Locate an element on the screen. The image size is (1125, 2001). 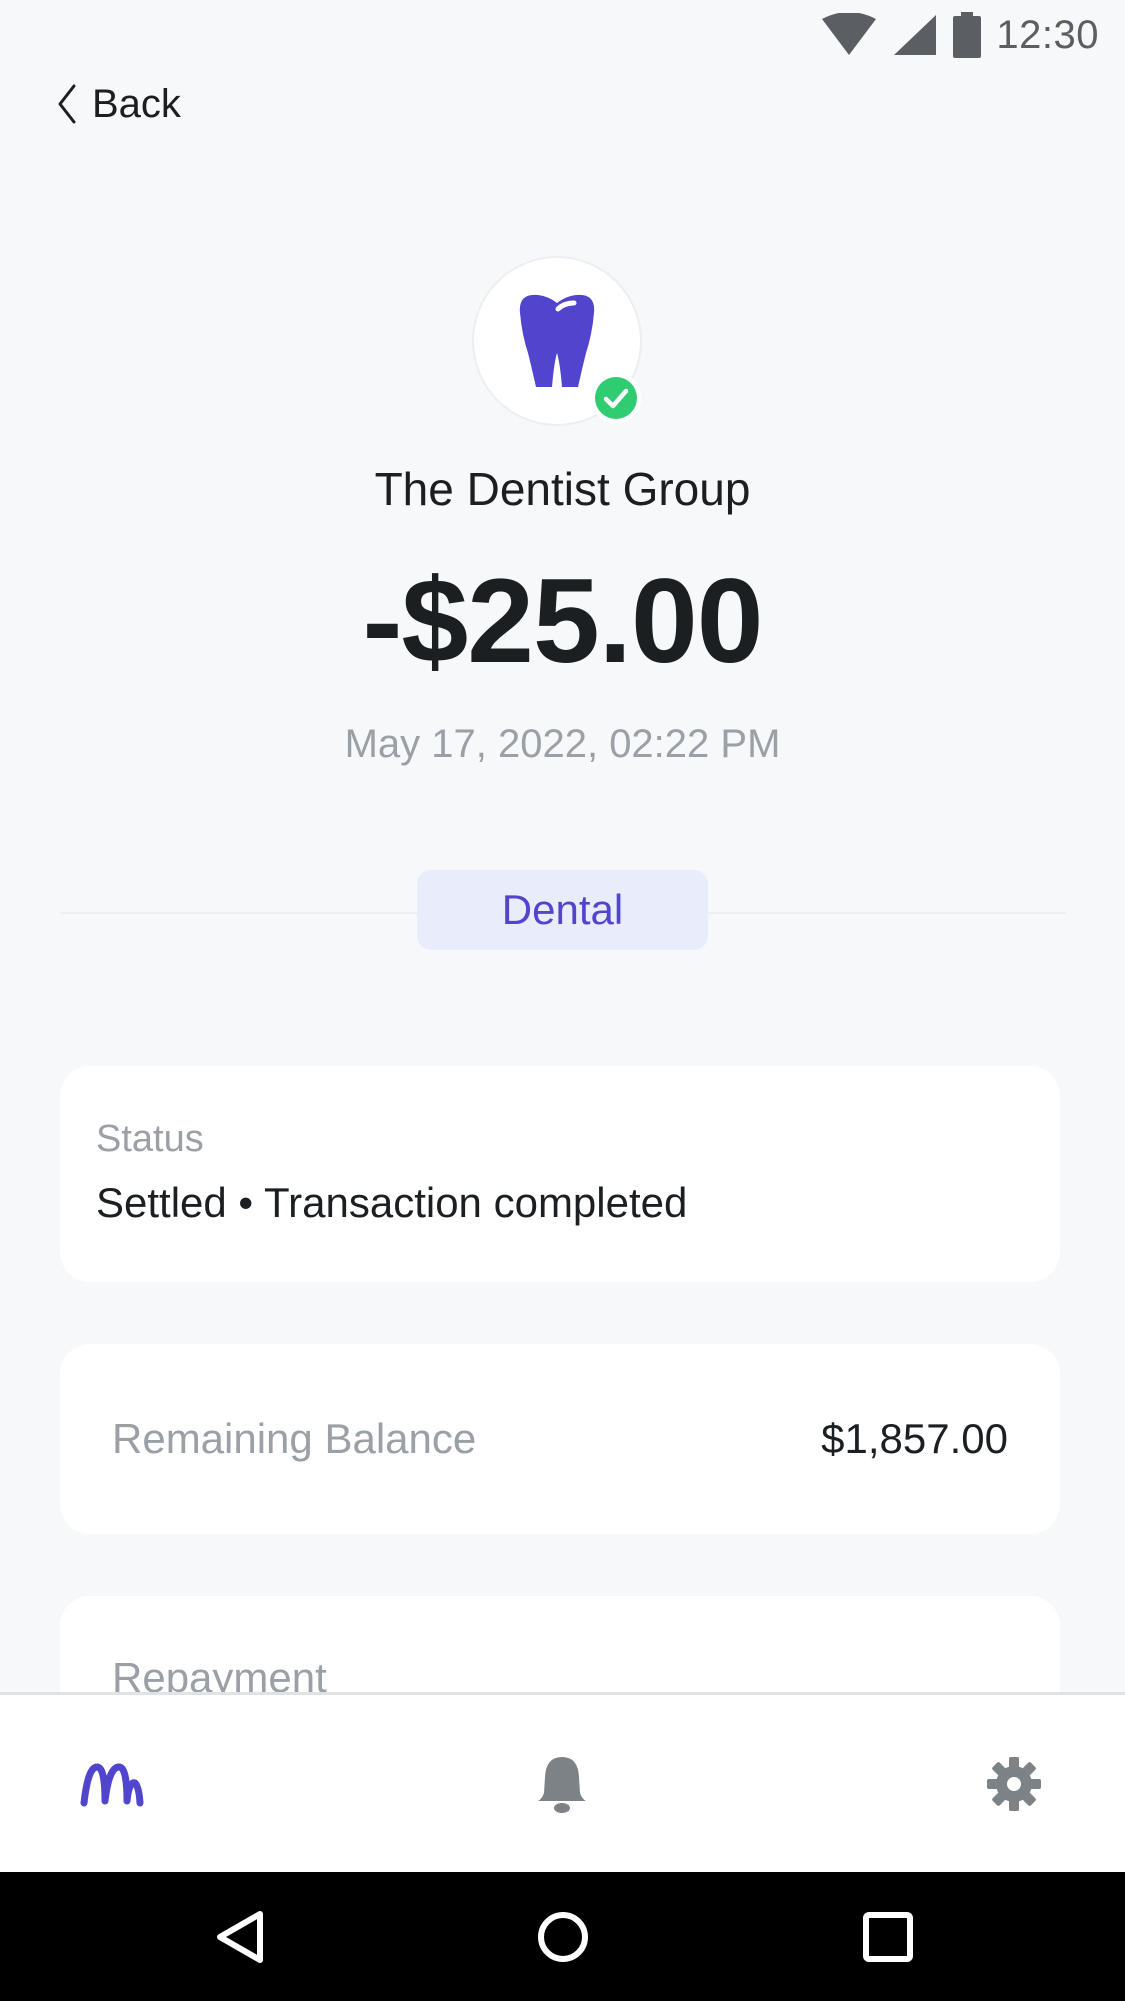
home-logo-icon is located at coordinates (112, 1784).